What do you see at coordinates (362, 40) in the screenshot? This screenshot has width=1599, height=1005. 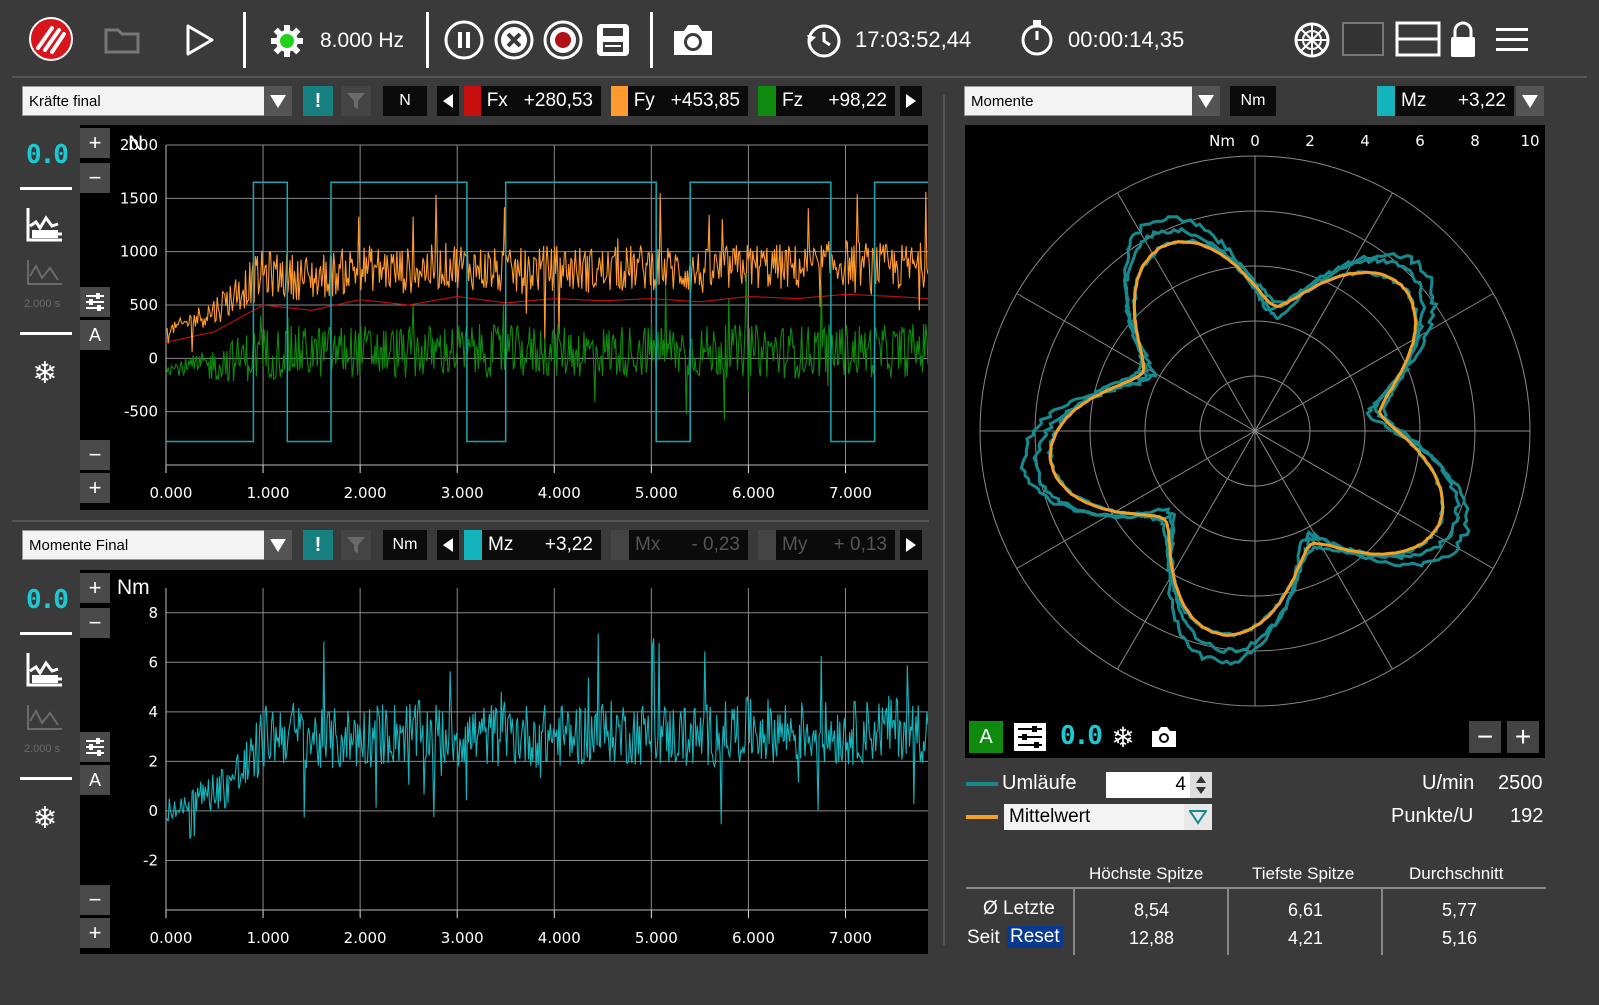 I see `frequency-readout: 8.000 Hz` at bounding box center [362, 40].